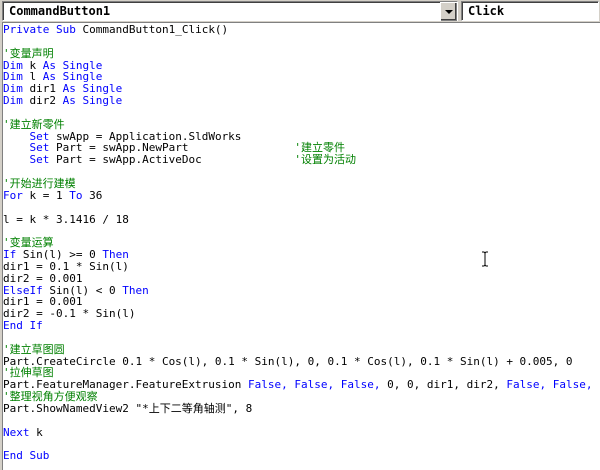  What do you see at coordinates (301, 432) in the screenshot?
I see `code-line: Next k` at bounding box center [301, 432].